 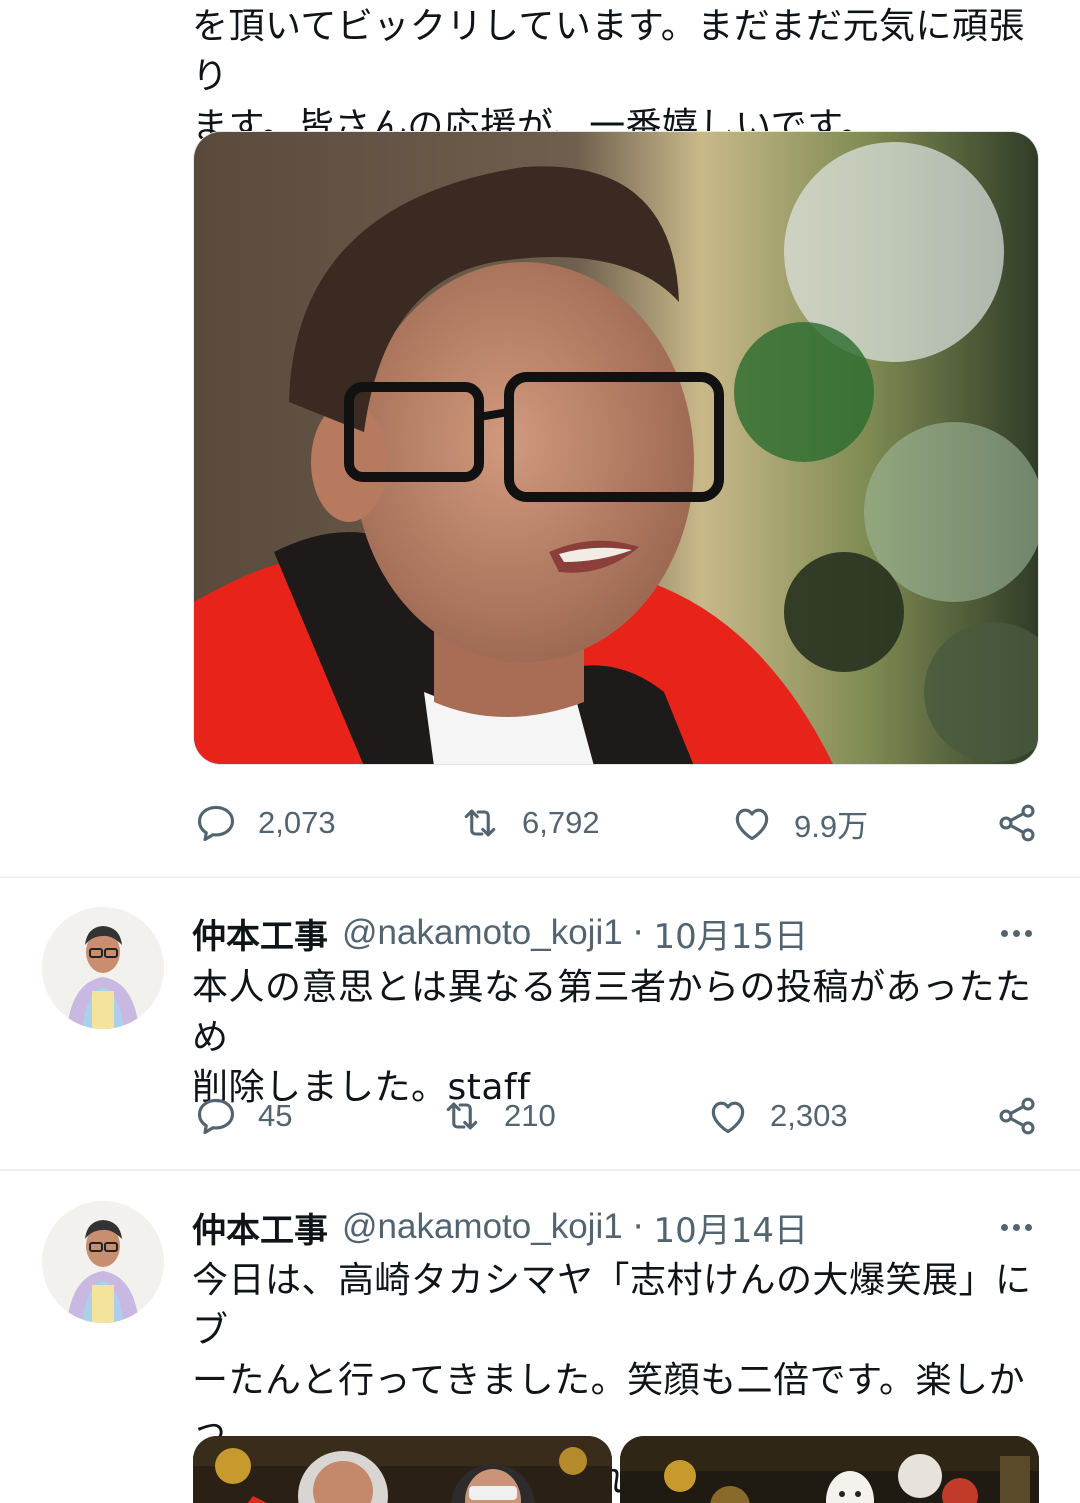 What do you see at coordinates (243, 1116) in the screenshot?
I see `reply-button: 45` at bounding box center [243, 1116].